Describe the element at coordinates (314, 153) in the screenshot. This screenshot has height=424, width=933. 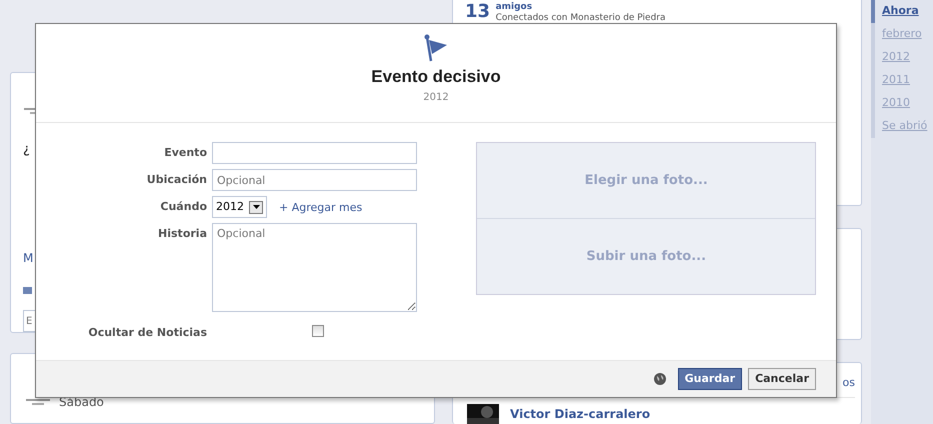
I see `text-field` at that location.